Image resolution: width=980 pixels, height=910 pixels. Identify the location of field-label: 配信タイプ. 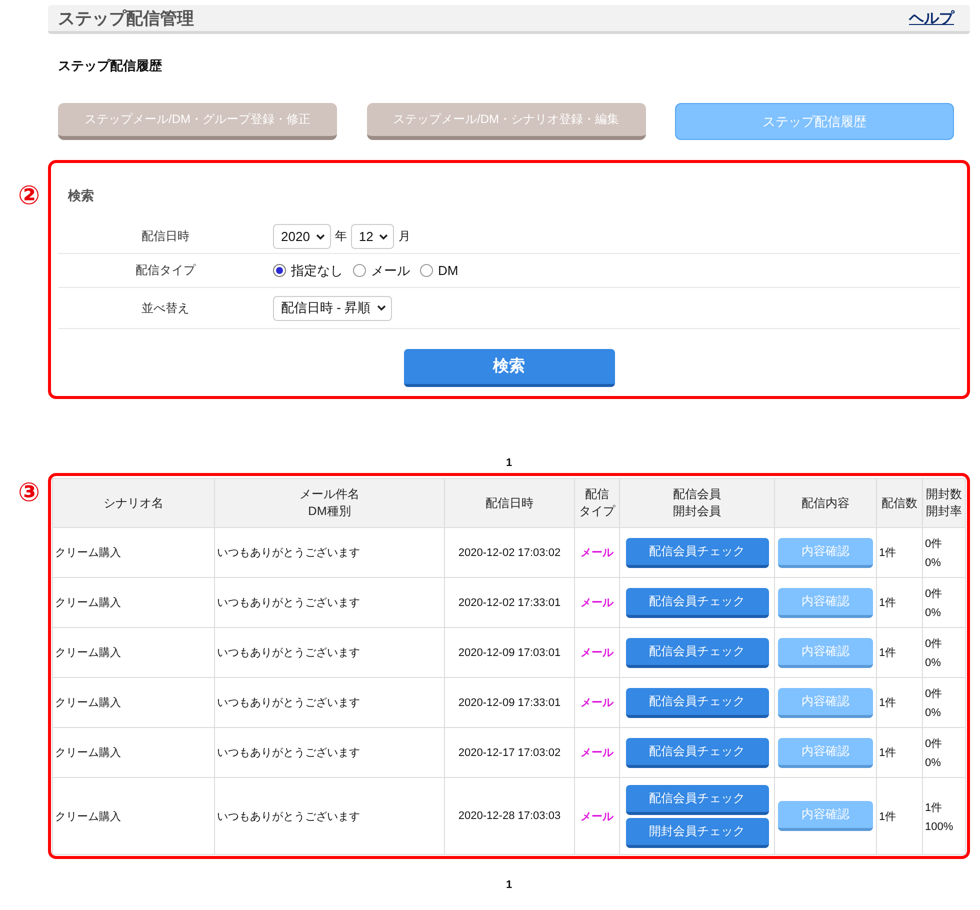
(165, 270).